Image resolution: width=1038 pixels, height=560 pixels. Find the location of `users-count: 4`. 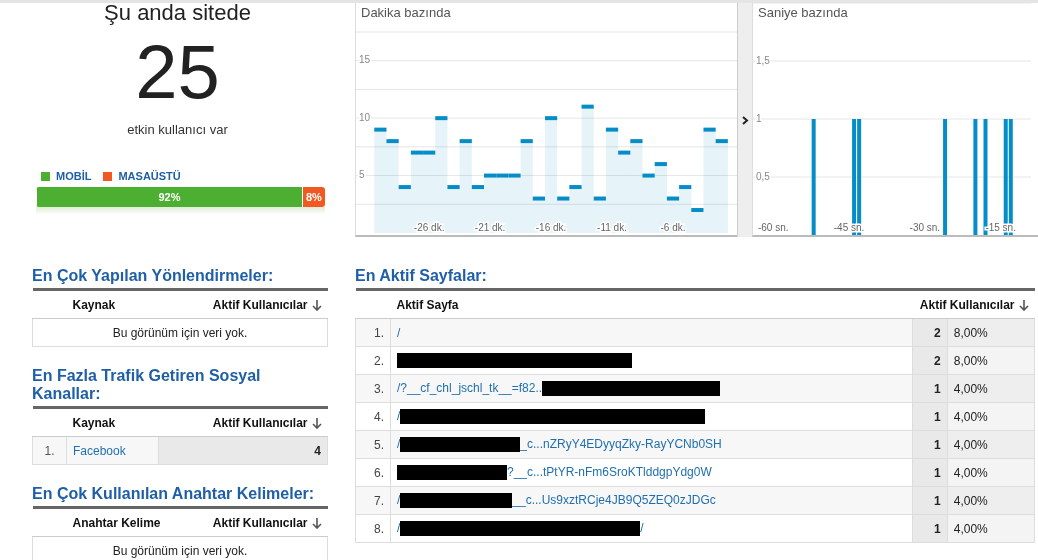

users-count: 4 is located at coordinates (317, 450).